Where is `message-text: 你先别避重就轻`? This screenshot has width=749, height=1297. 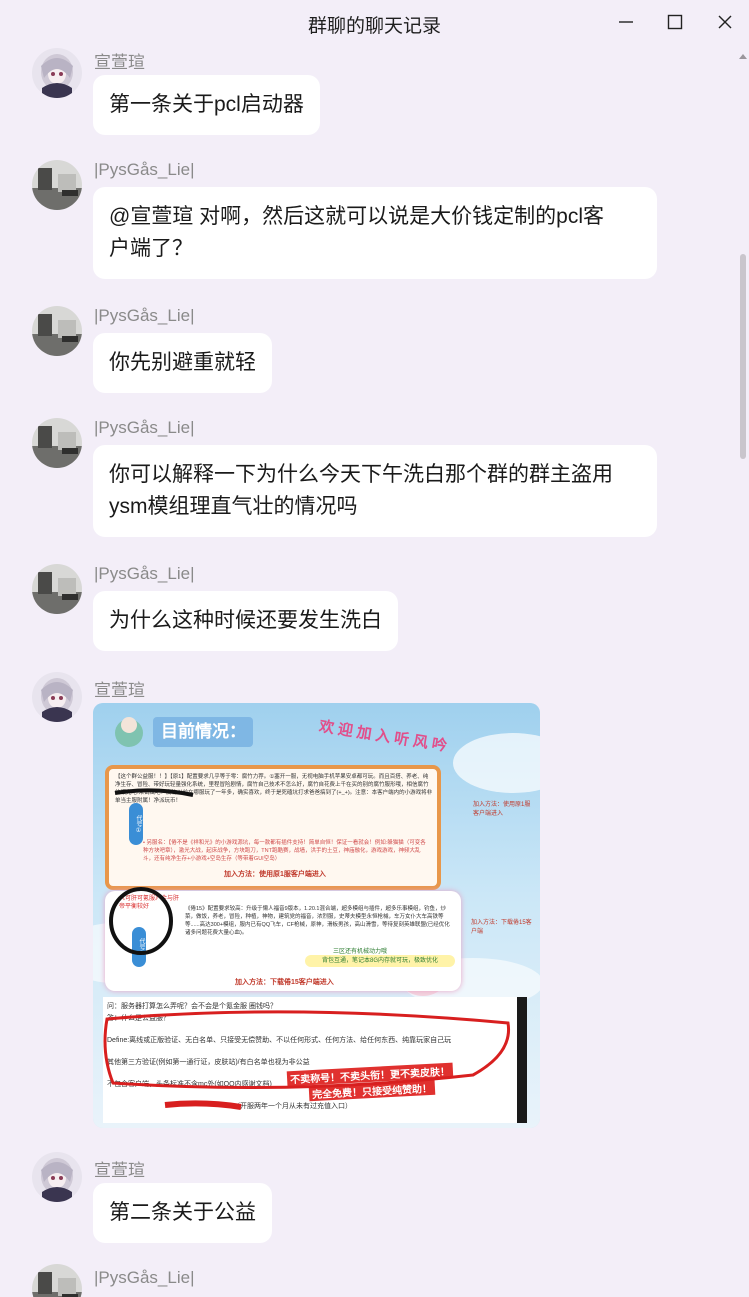
message-text: 你先别避重就轻 is located at coordinates (182, 362).